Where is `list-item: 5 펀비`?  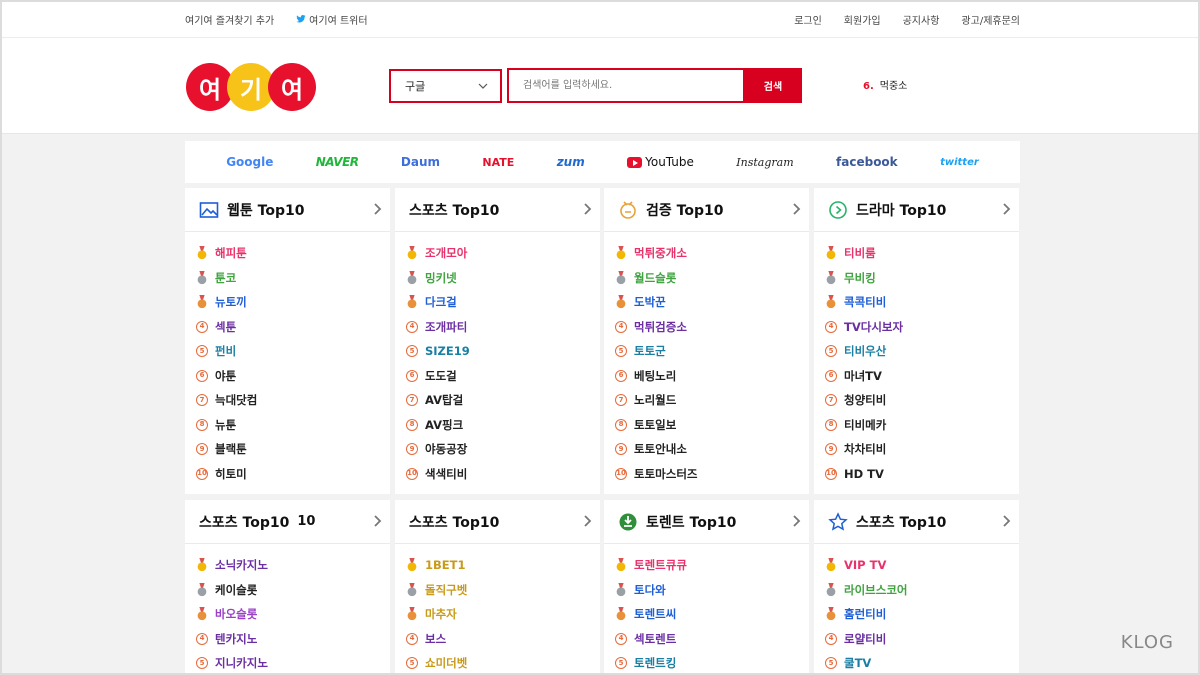 list-item: 5 펀비 is located at coordinates (287, 351).